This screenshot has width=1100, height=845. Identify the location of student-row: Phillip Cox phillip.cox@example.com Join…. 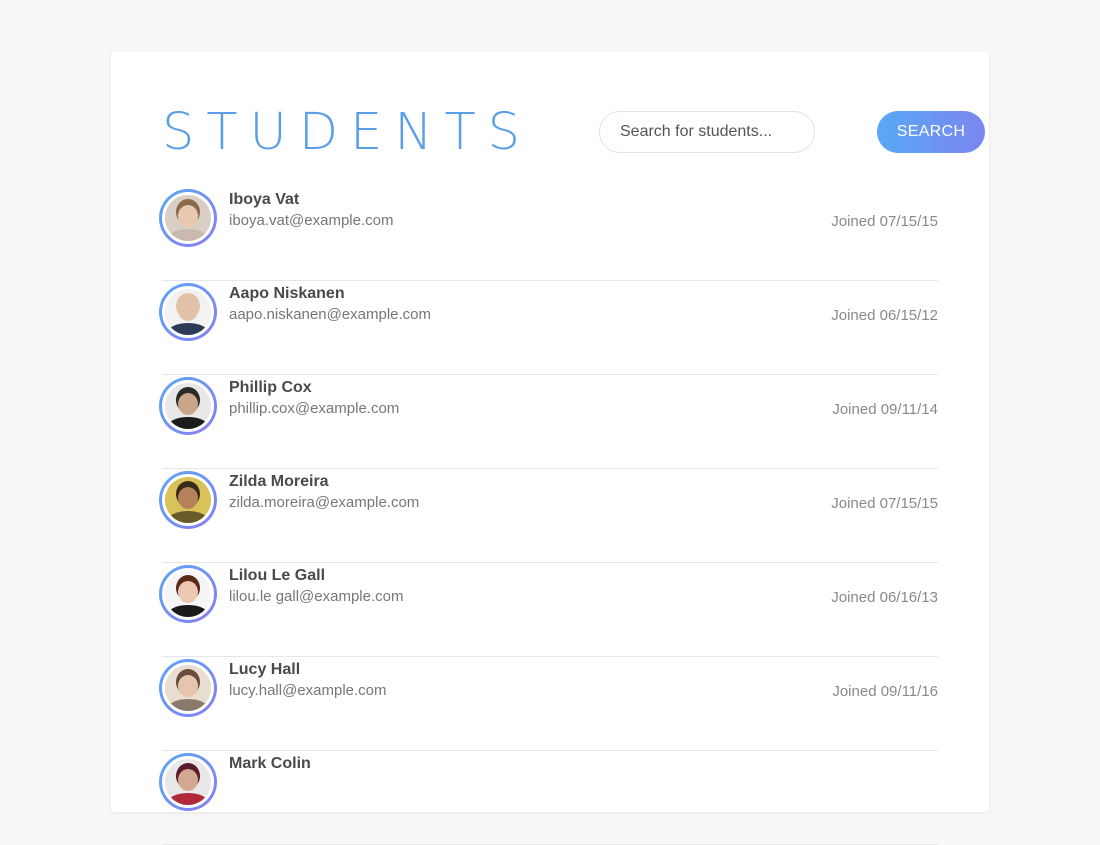
(548, 422).